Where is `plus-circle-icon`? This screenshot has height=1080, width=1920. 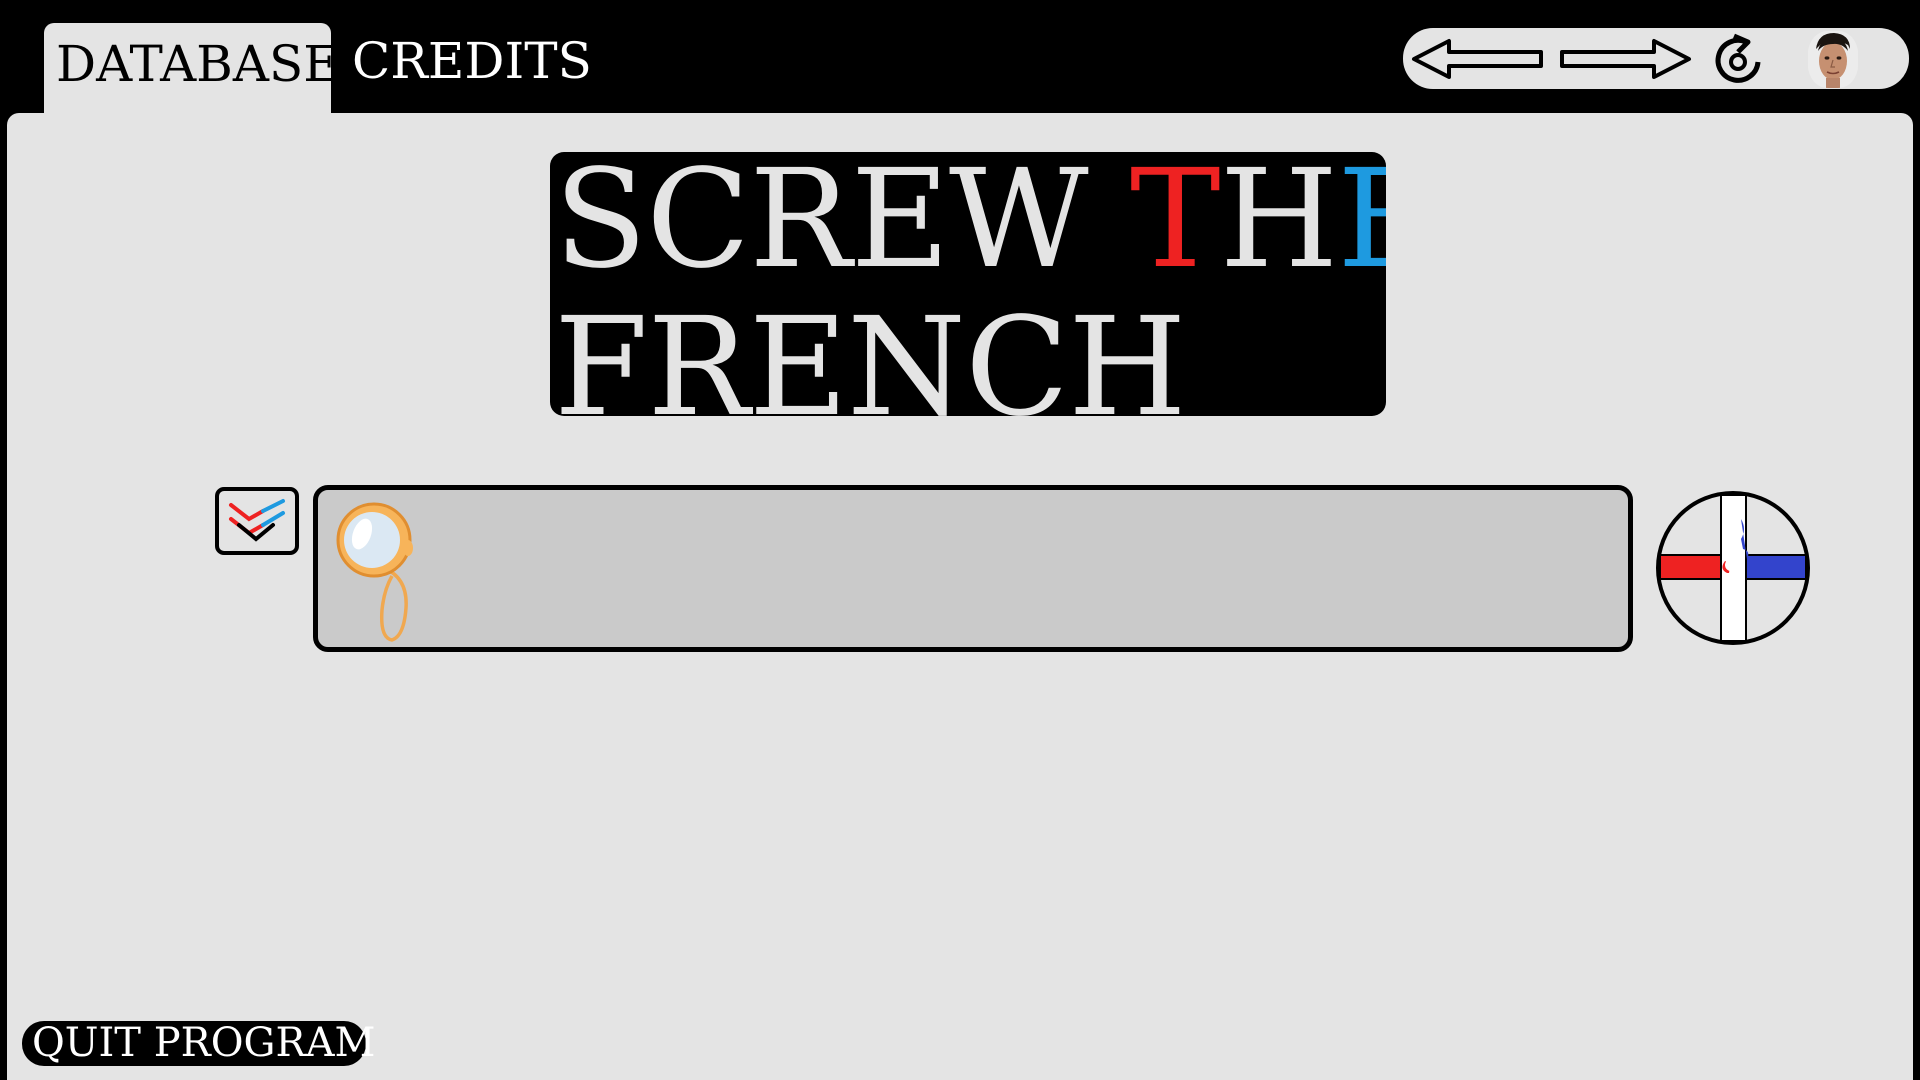 plus-circle-icon is located at coordinates (1733, 568).